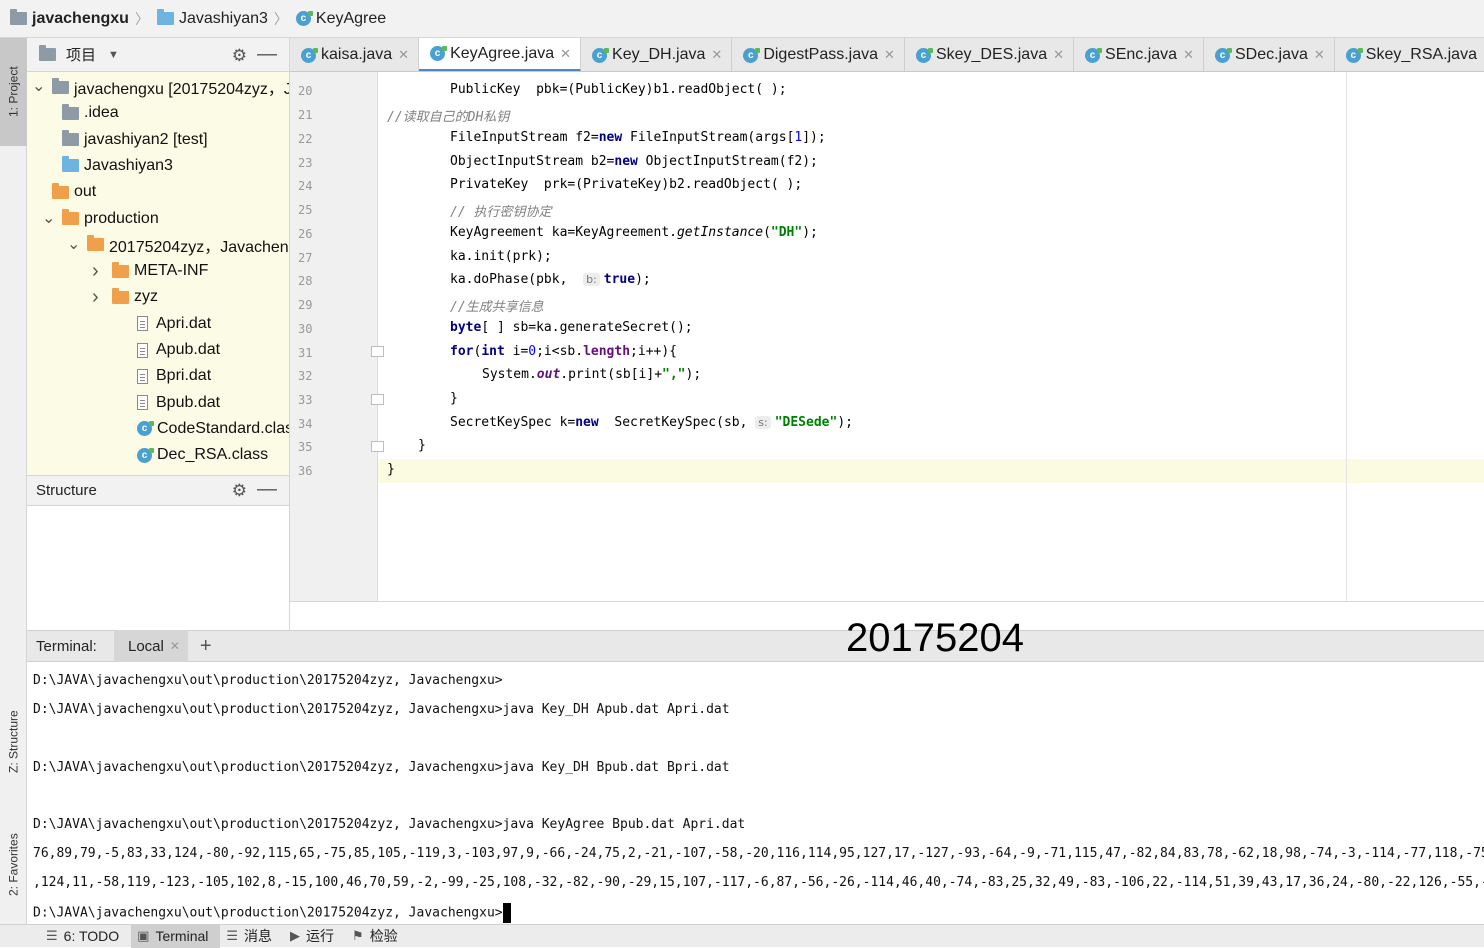  I want to click on tree-item-label: javashiyan2 [test], so click(146, 139).